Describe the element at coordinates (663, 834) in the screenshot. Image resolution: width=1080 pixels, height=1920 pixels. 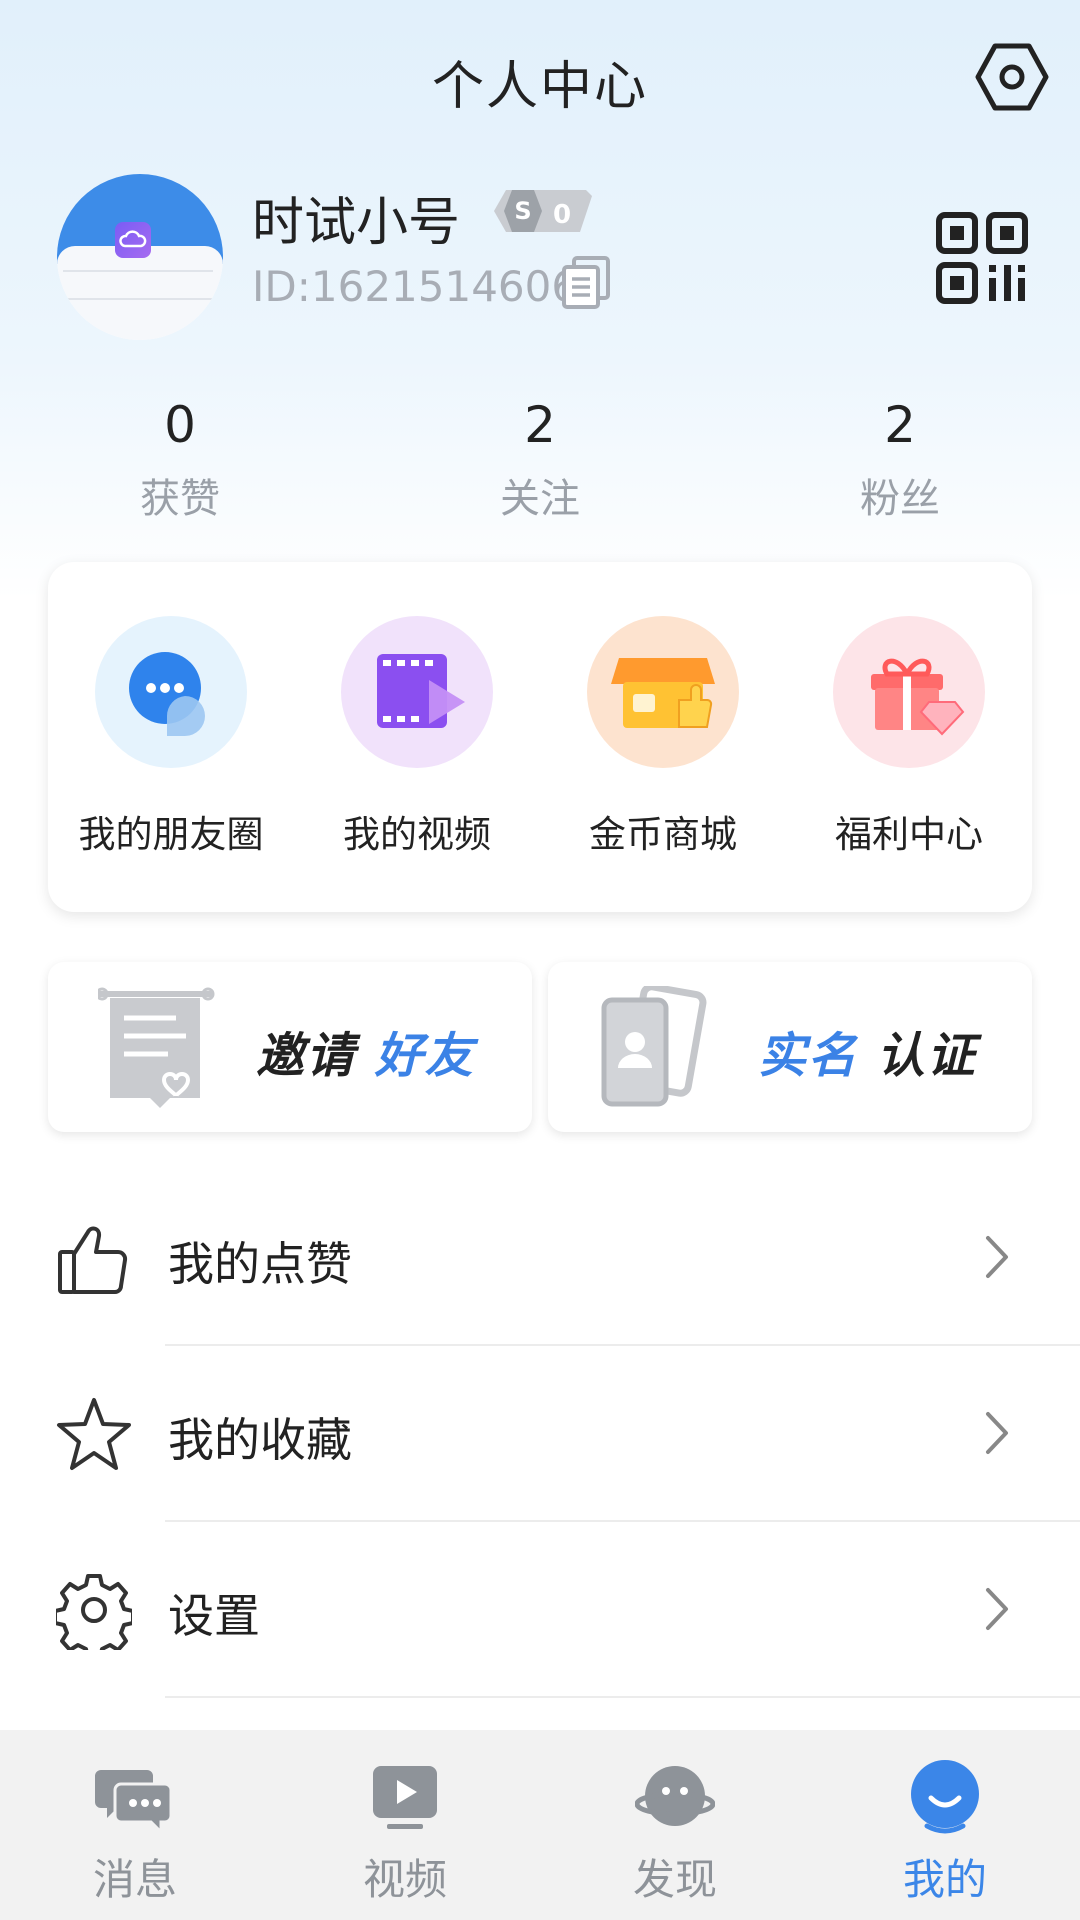
I see `quick-label: 金币商城` at that location.